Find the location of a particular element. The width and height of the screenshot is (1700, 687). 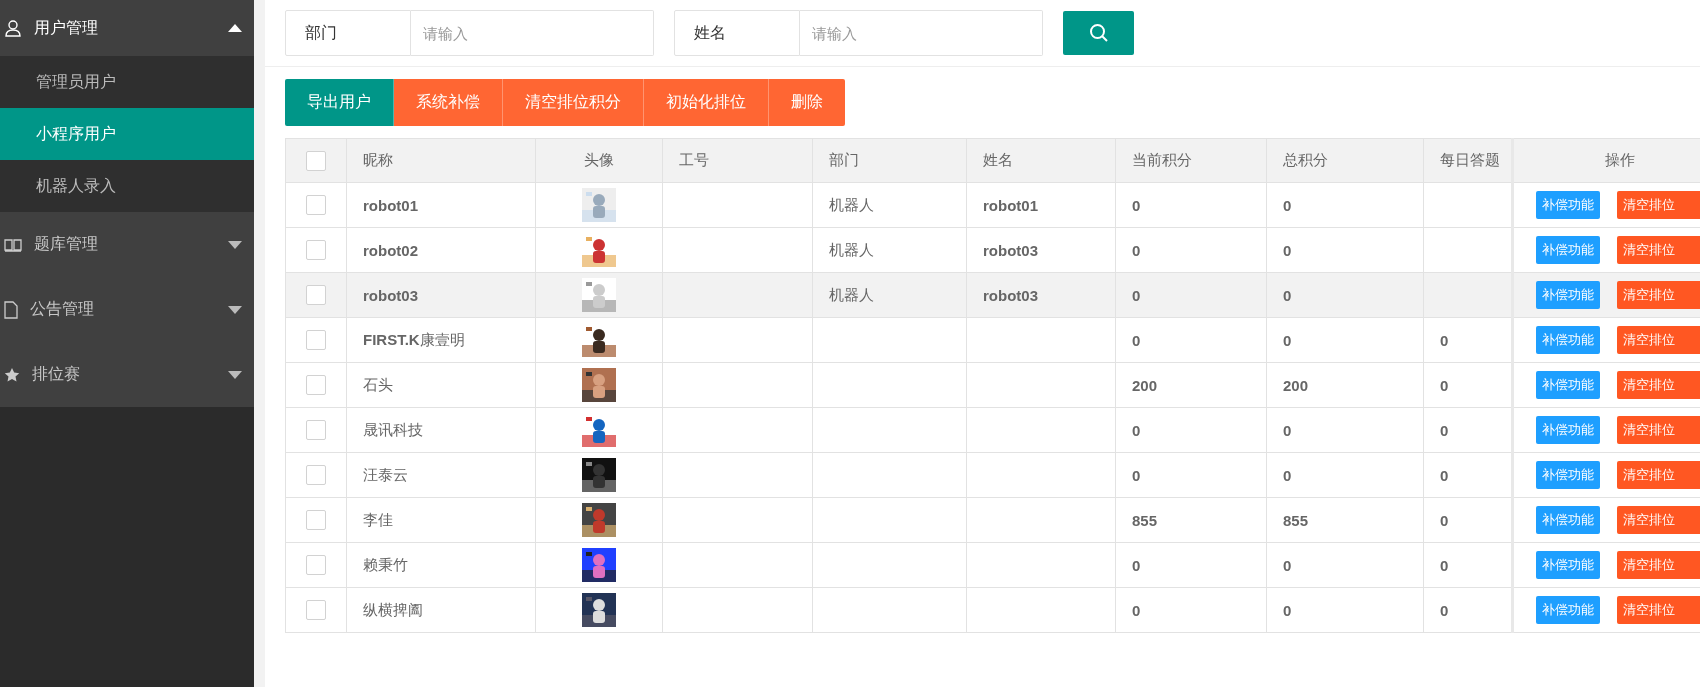

toolbar-button: 删除 is located at coordinates (807, 102).